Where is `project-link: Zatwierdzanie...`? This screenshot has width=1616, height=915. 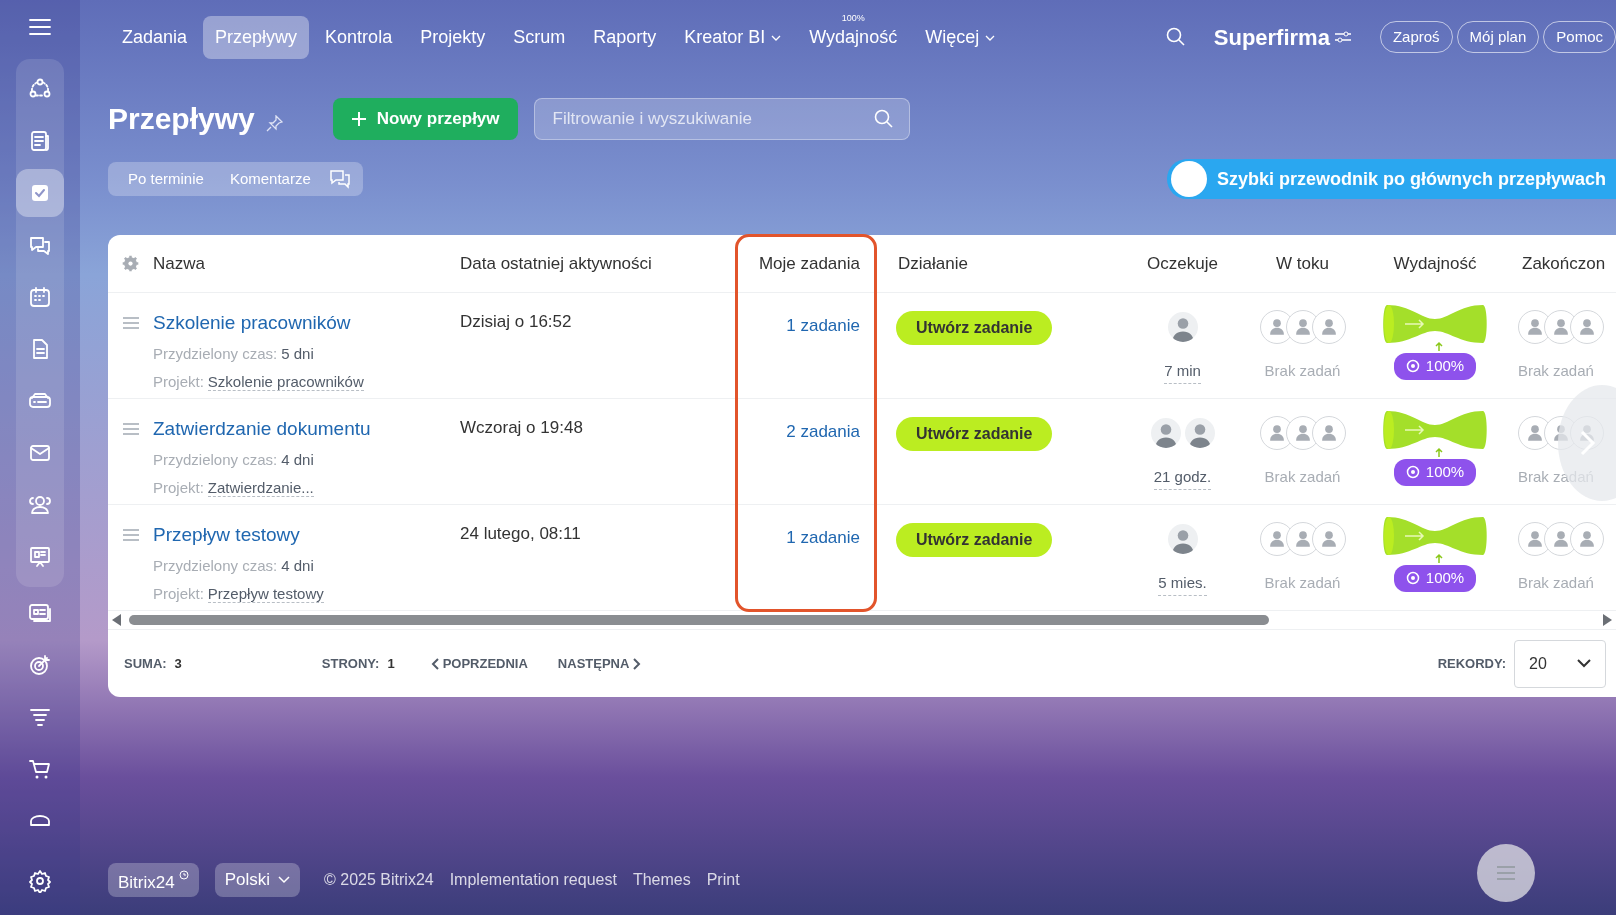
project-link: Zatwierdzanie... is located at coordinates (260, 487).